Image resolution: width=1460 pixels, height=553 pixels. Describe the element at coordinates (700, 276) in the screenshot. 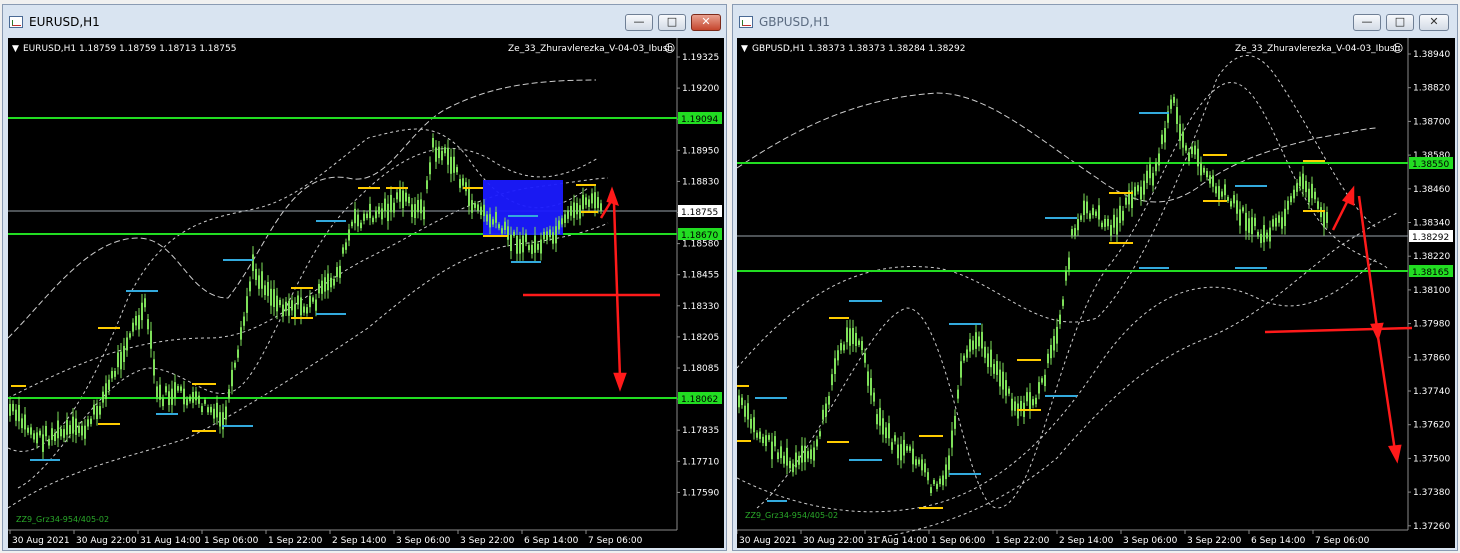

I see `price-tick-label: 1.18455` at that location.